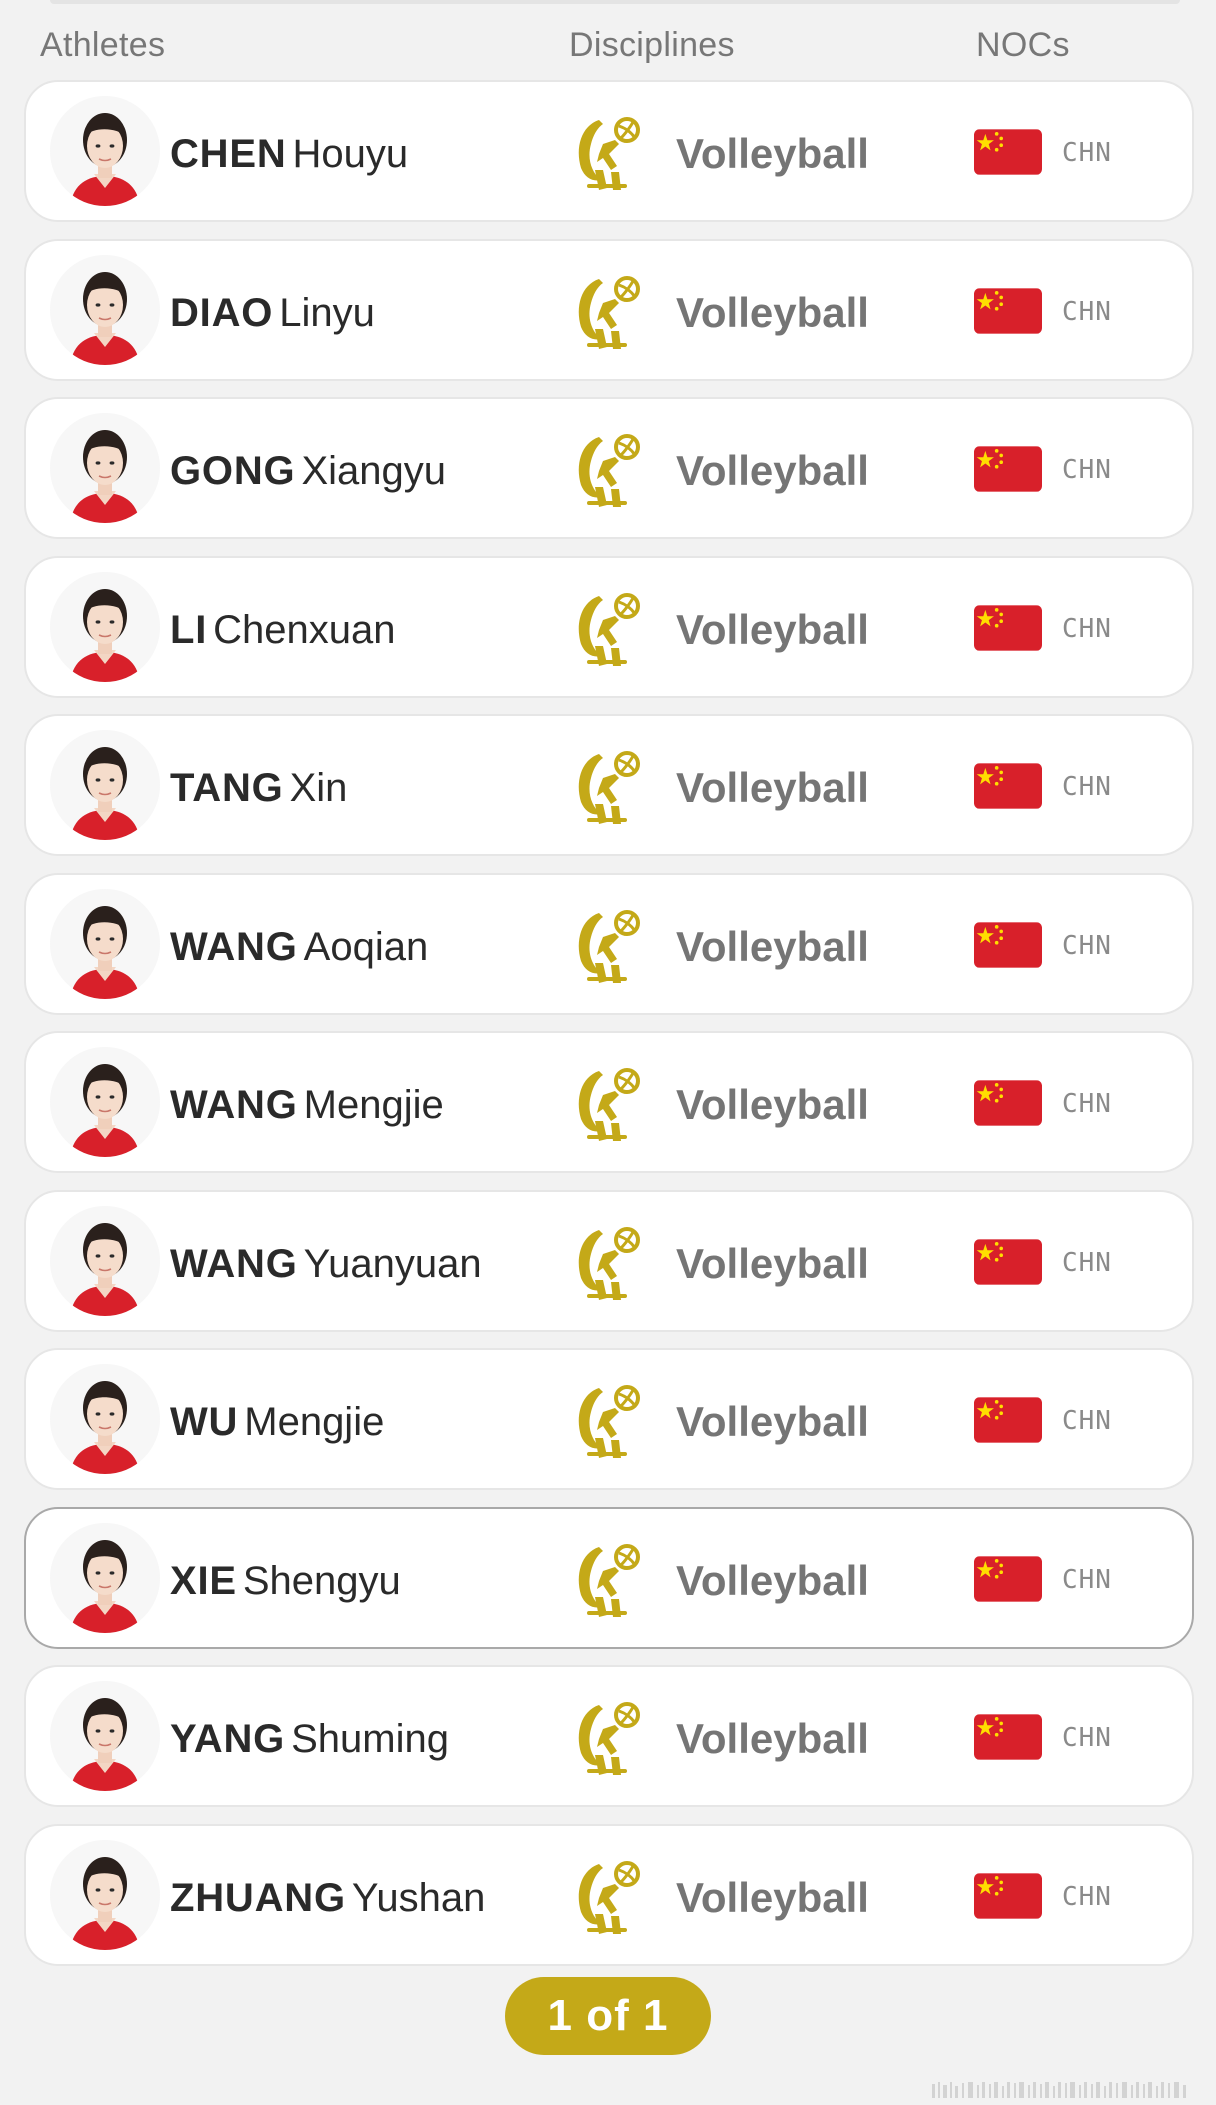  Describe the element at coordinates (222, 312) in the screenshot. I see `athlete-surname: DIAO` at that location.